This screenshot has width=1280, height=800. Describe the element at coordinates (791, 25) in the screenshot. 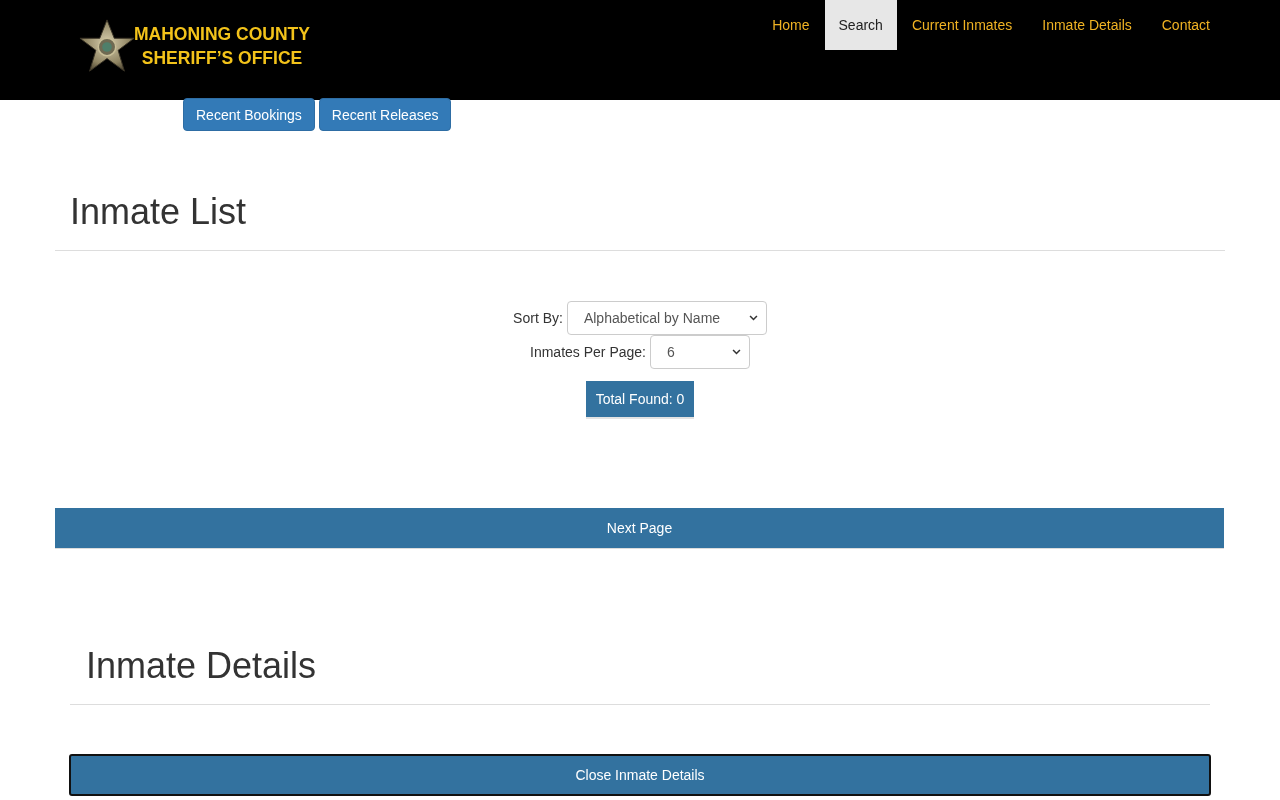

I see `nav-link: Home` at that location.